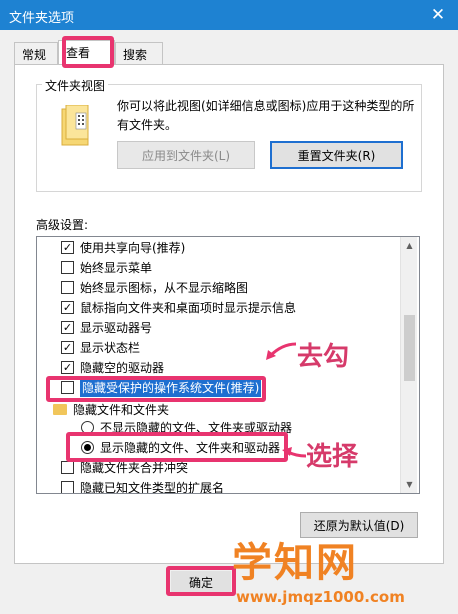  Describe the element at coordinates (201, 581) in the screenshot. I see `highlight-box-ok` at that location.